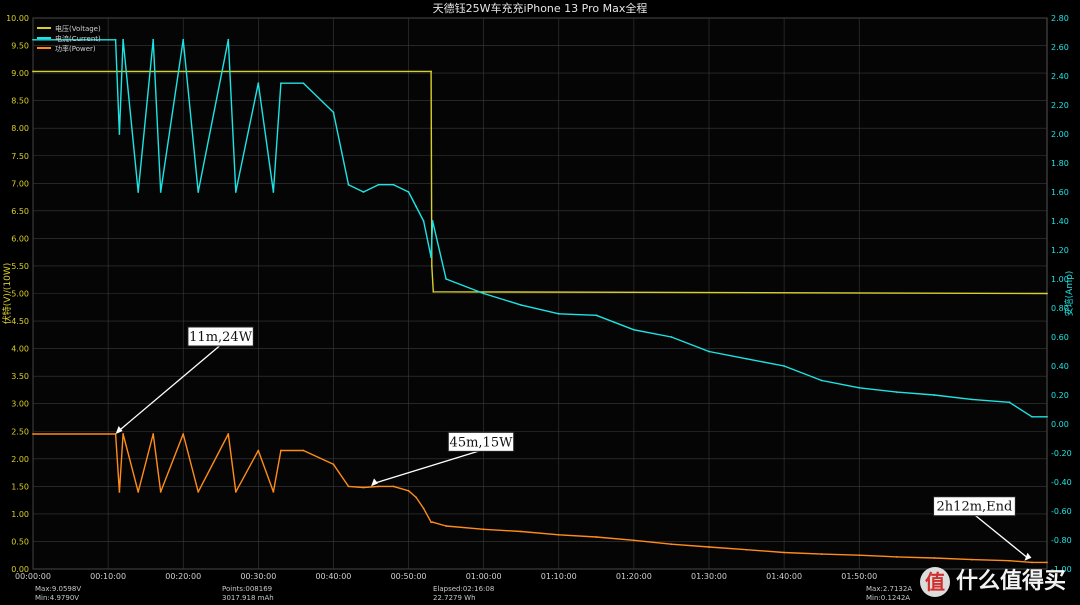  What do you see at coordinates (20, 156) in the screenshot?
I see `y-left-tick-label: 7.50` at bounding box center [20, 156].